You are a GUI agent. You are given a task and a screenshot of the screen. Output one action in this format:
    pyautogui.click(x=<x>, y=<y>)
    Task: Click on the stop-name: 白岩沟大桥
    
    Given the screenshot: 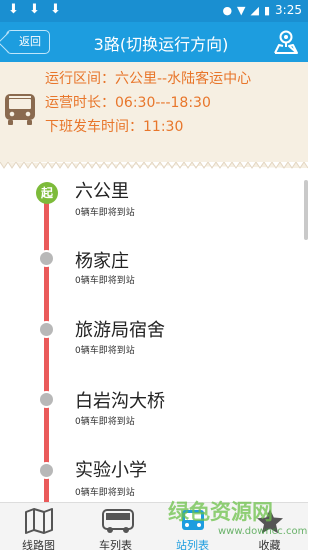 What is the action you would take?
    pyautogui.click(x=120, y=401)
    